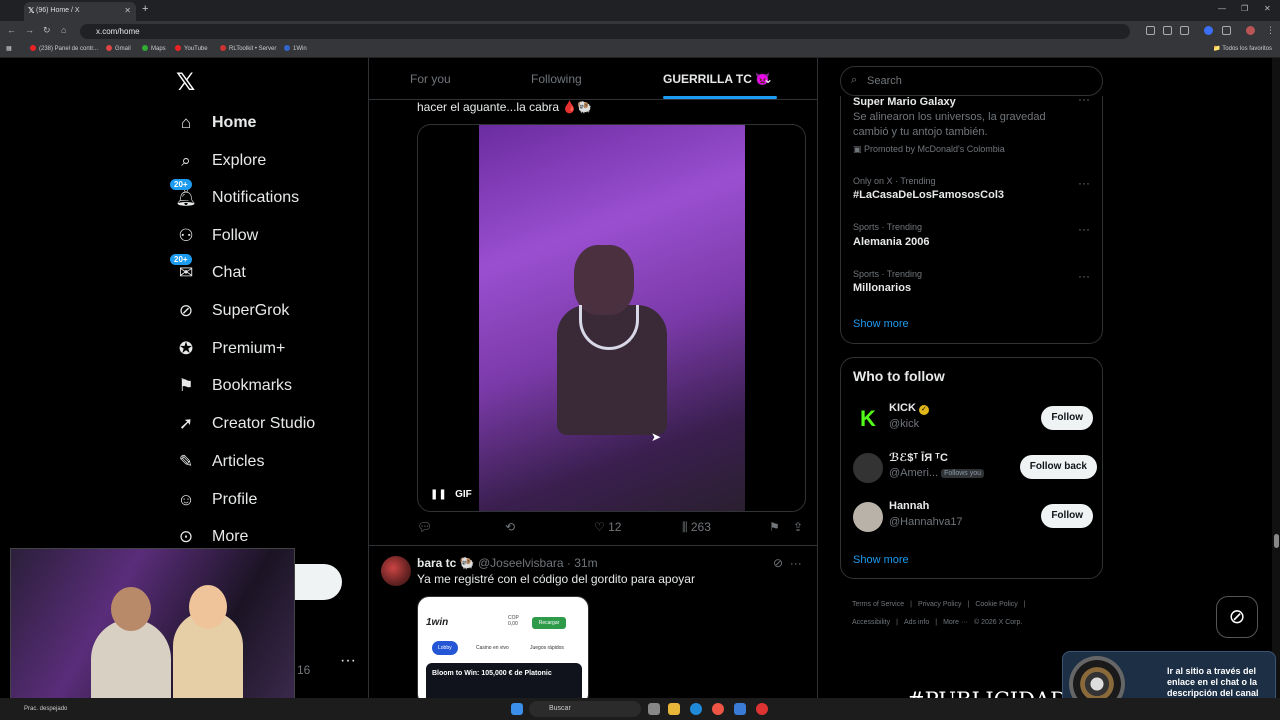 The height and width of the screenshot is (720, 1280). What do you see at coordinates (1244, 8) in the screenshot?
I see `restore-icon: ❐` at bounding box center [1244, 8].